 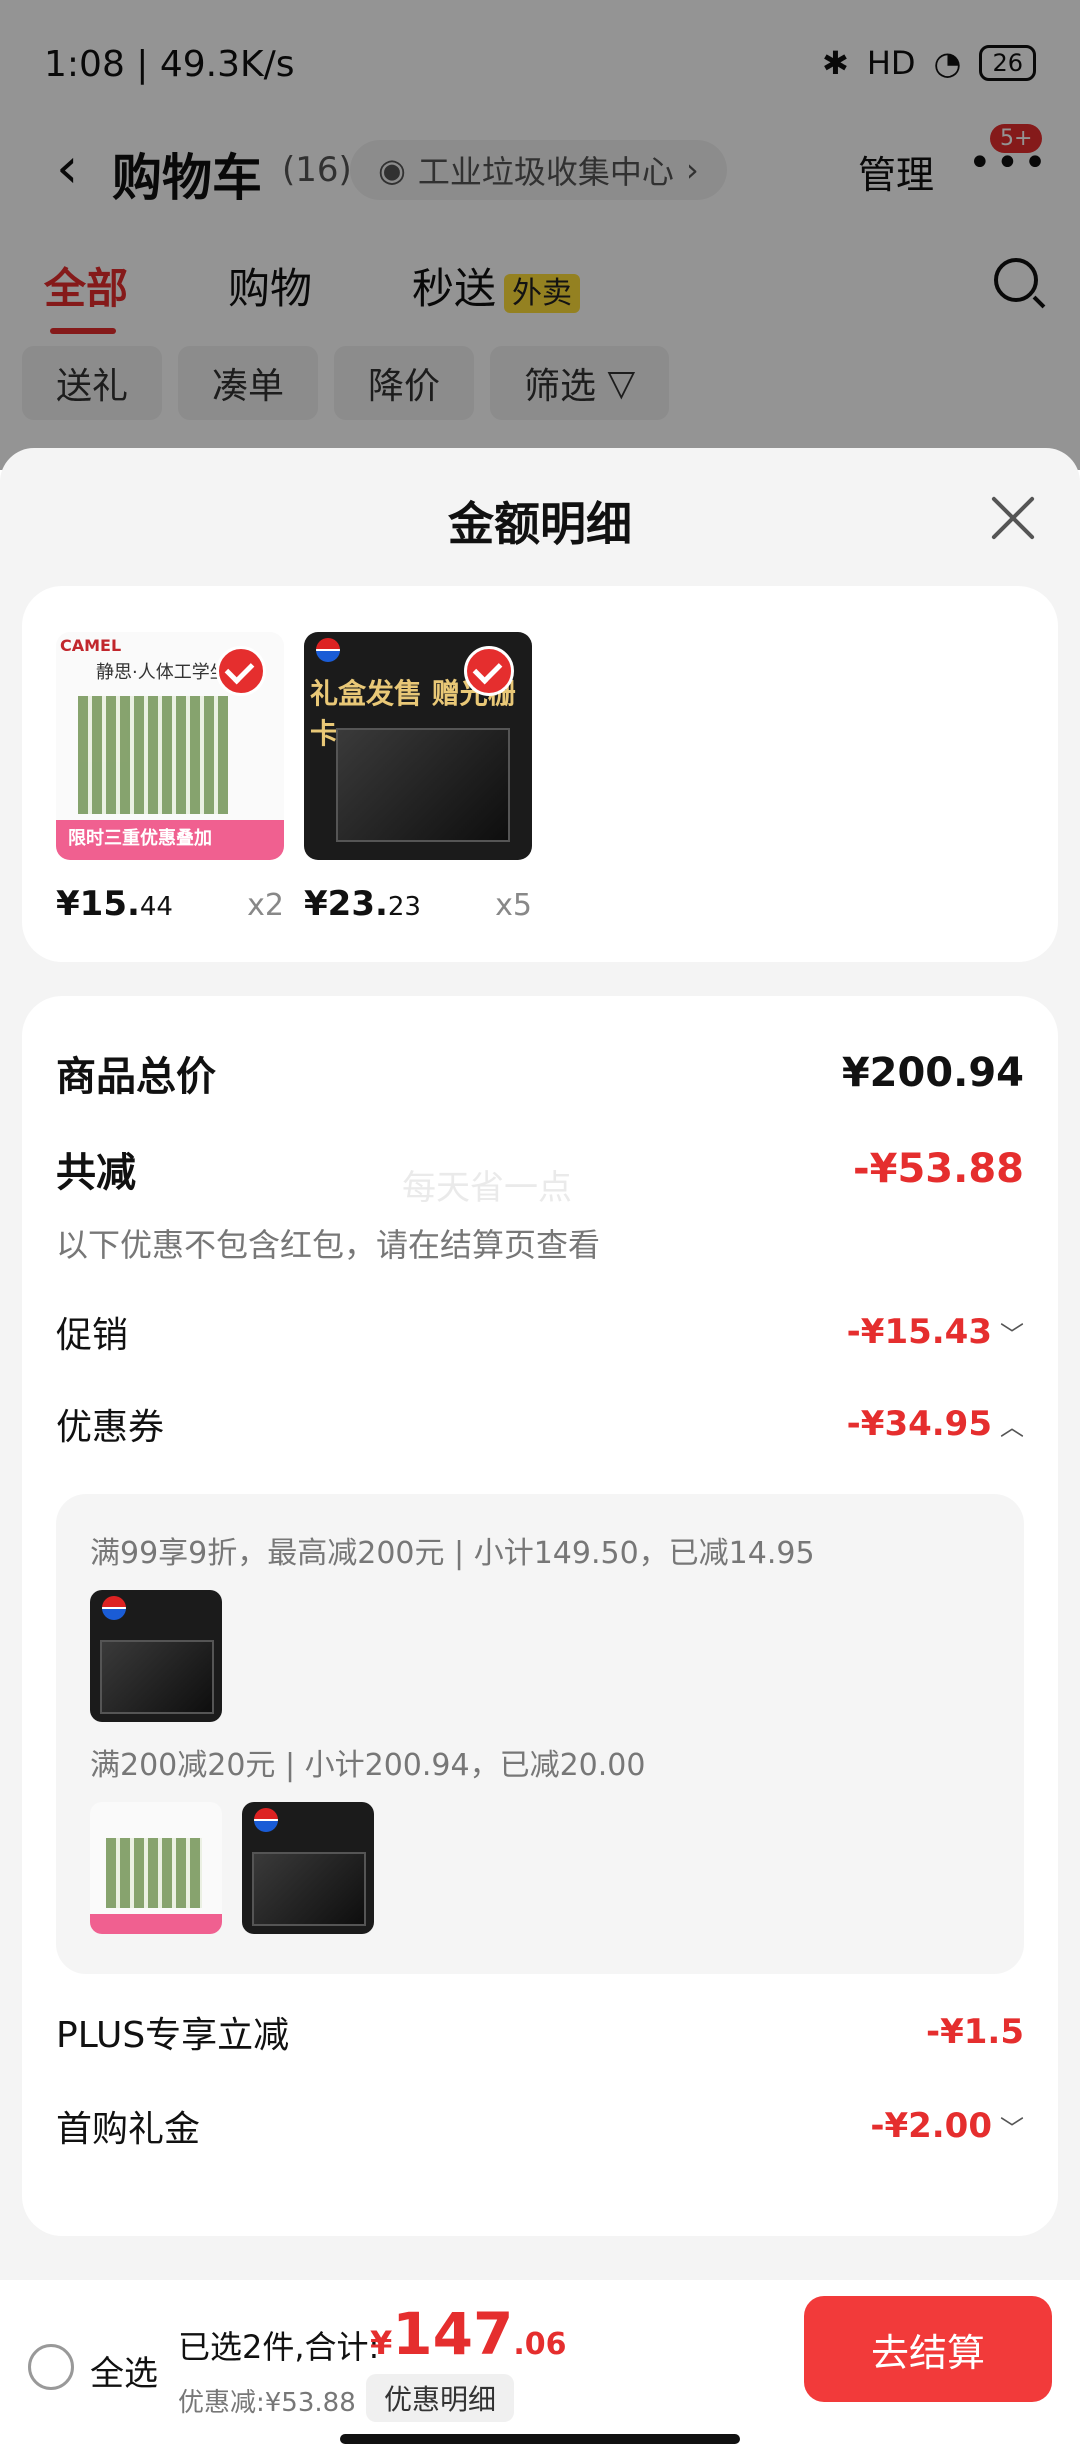 What do you see at coordinates (540, 1424) in the screenshot?
I see `coupon-row: 优惠券 -¥34.95 ︿` at bounding box center [540, 1424].